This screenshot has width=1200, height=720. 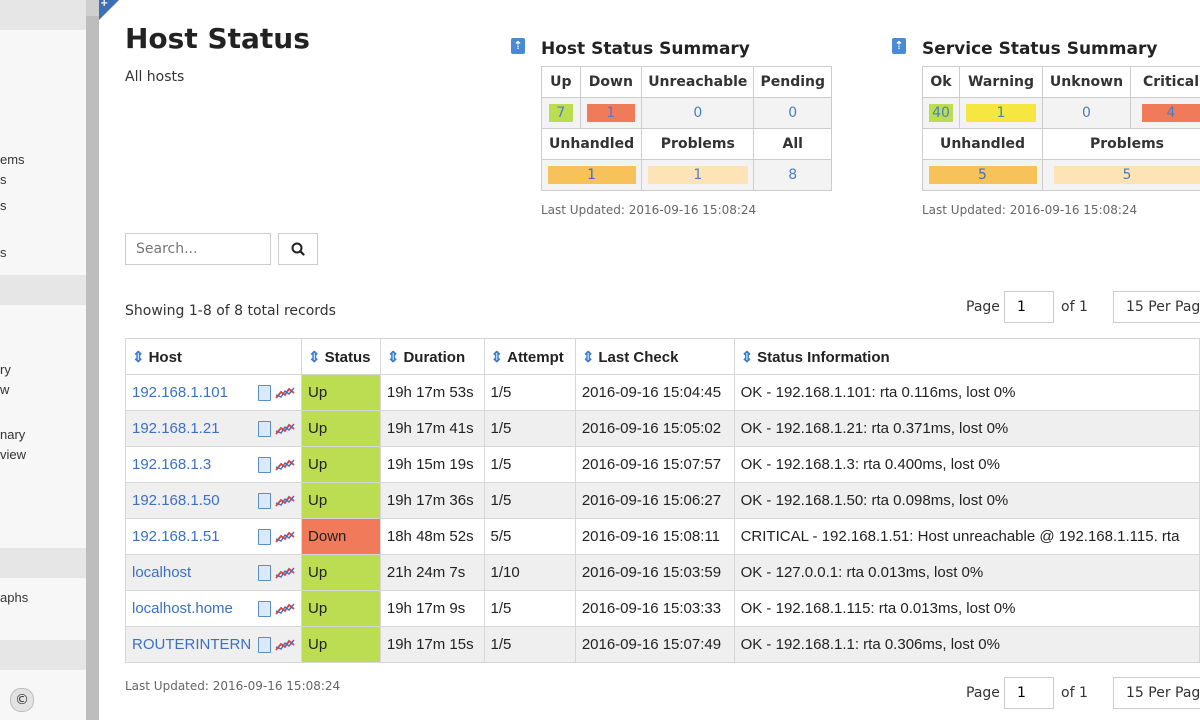 I want to click on sidebar-item: w, so click(x=4, y=389).